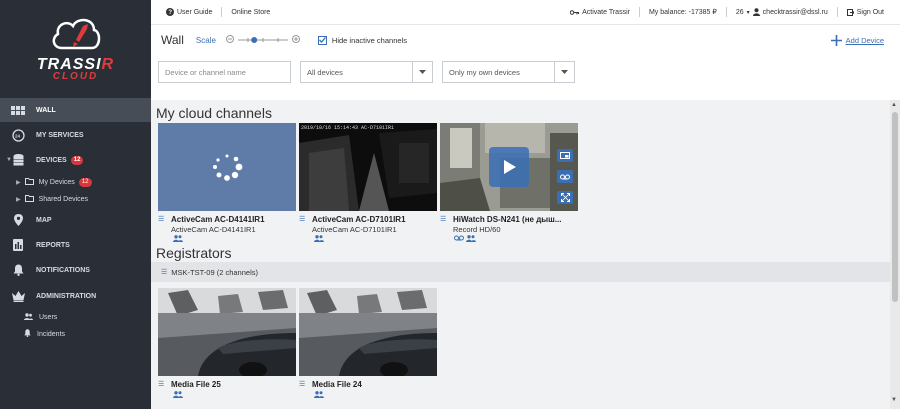  I want to click on sidebar-item-notifications: NOTIFICATIONS, so click(75, 270).